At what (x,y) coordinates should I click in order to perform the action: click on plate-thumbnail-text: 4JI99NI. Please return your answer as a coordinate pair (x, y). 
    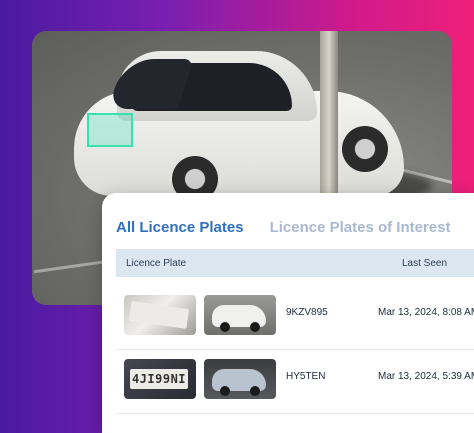
    Looking at the image, I should click on (159, 379).